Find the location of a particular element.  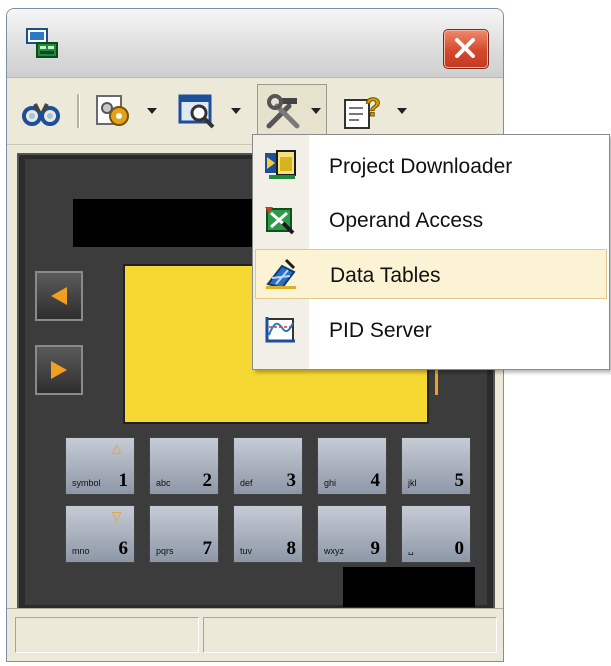

key-letters: wxyz is located at coordinates (334, 551).